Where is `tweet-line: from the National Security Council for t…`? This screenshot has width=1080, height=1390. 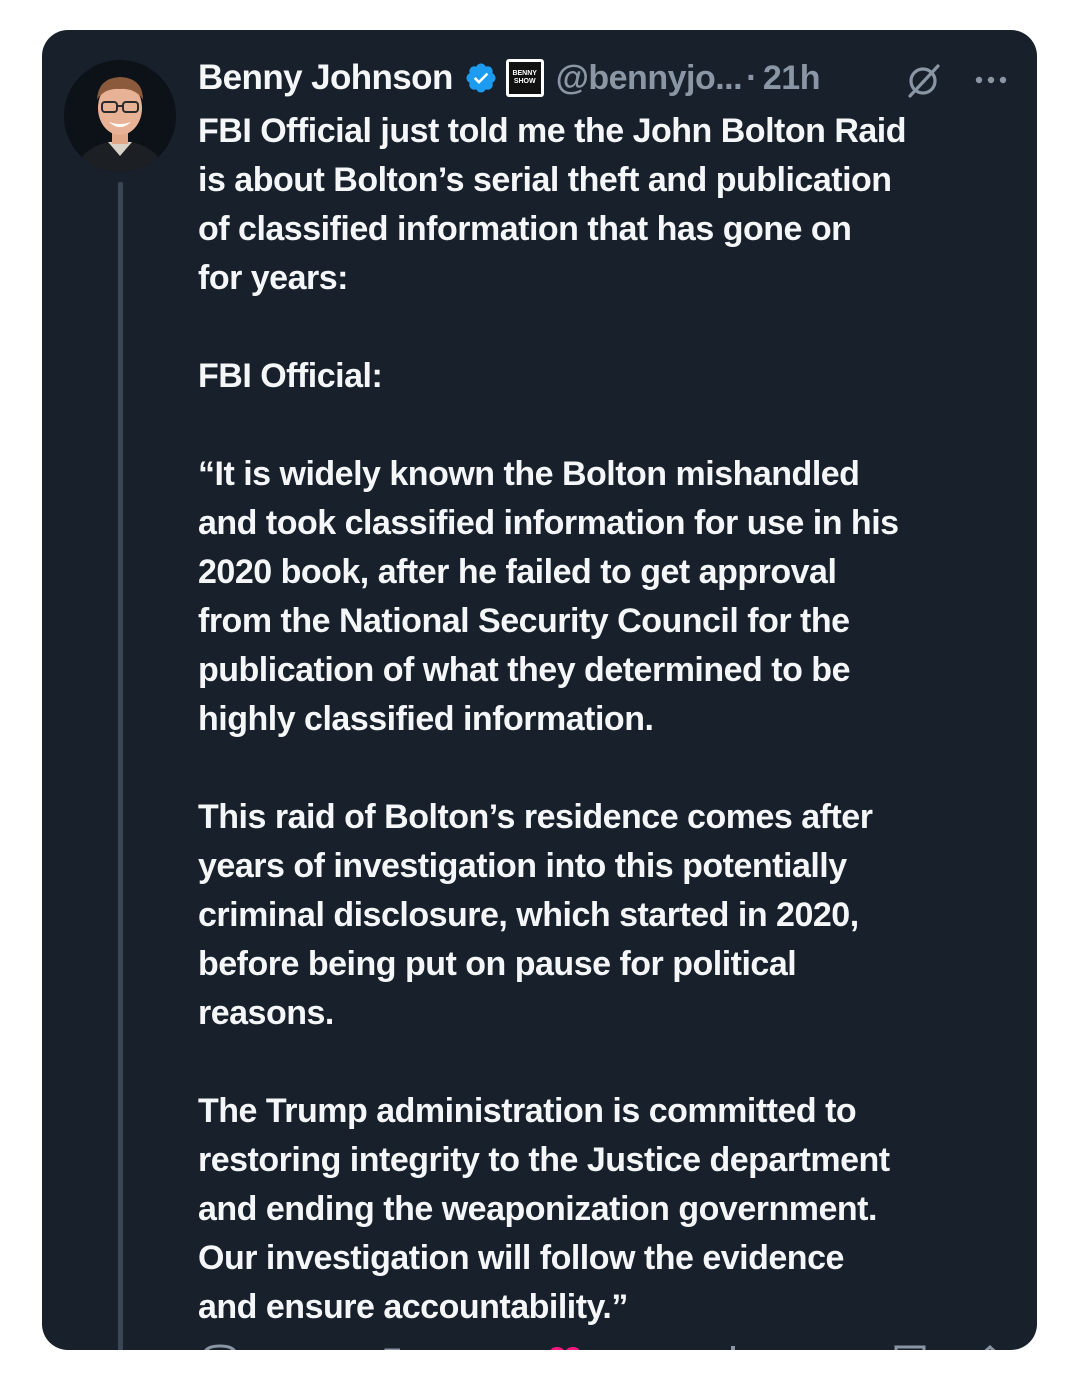 tweet-line: from the National Security Council for t… is located at coordinates (524, 621).